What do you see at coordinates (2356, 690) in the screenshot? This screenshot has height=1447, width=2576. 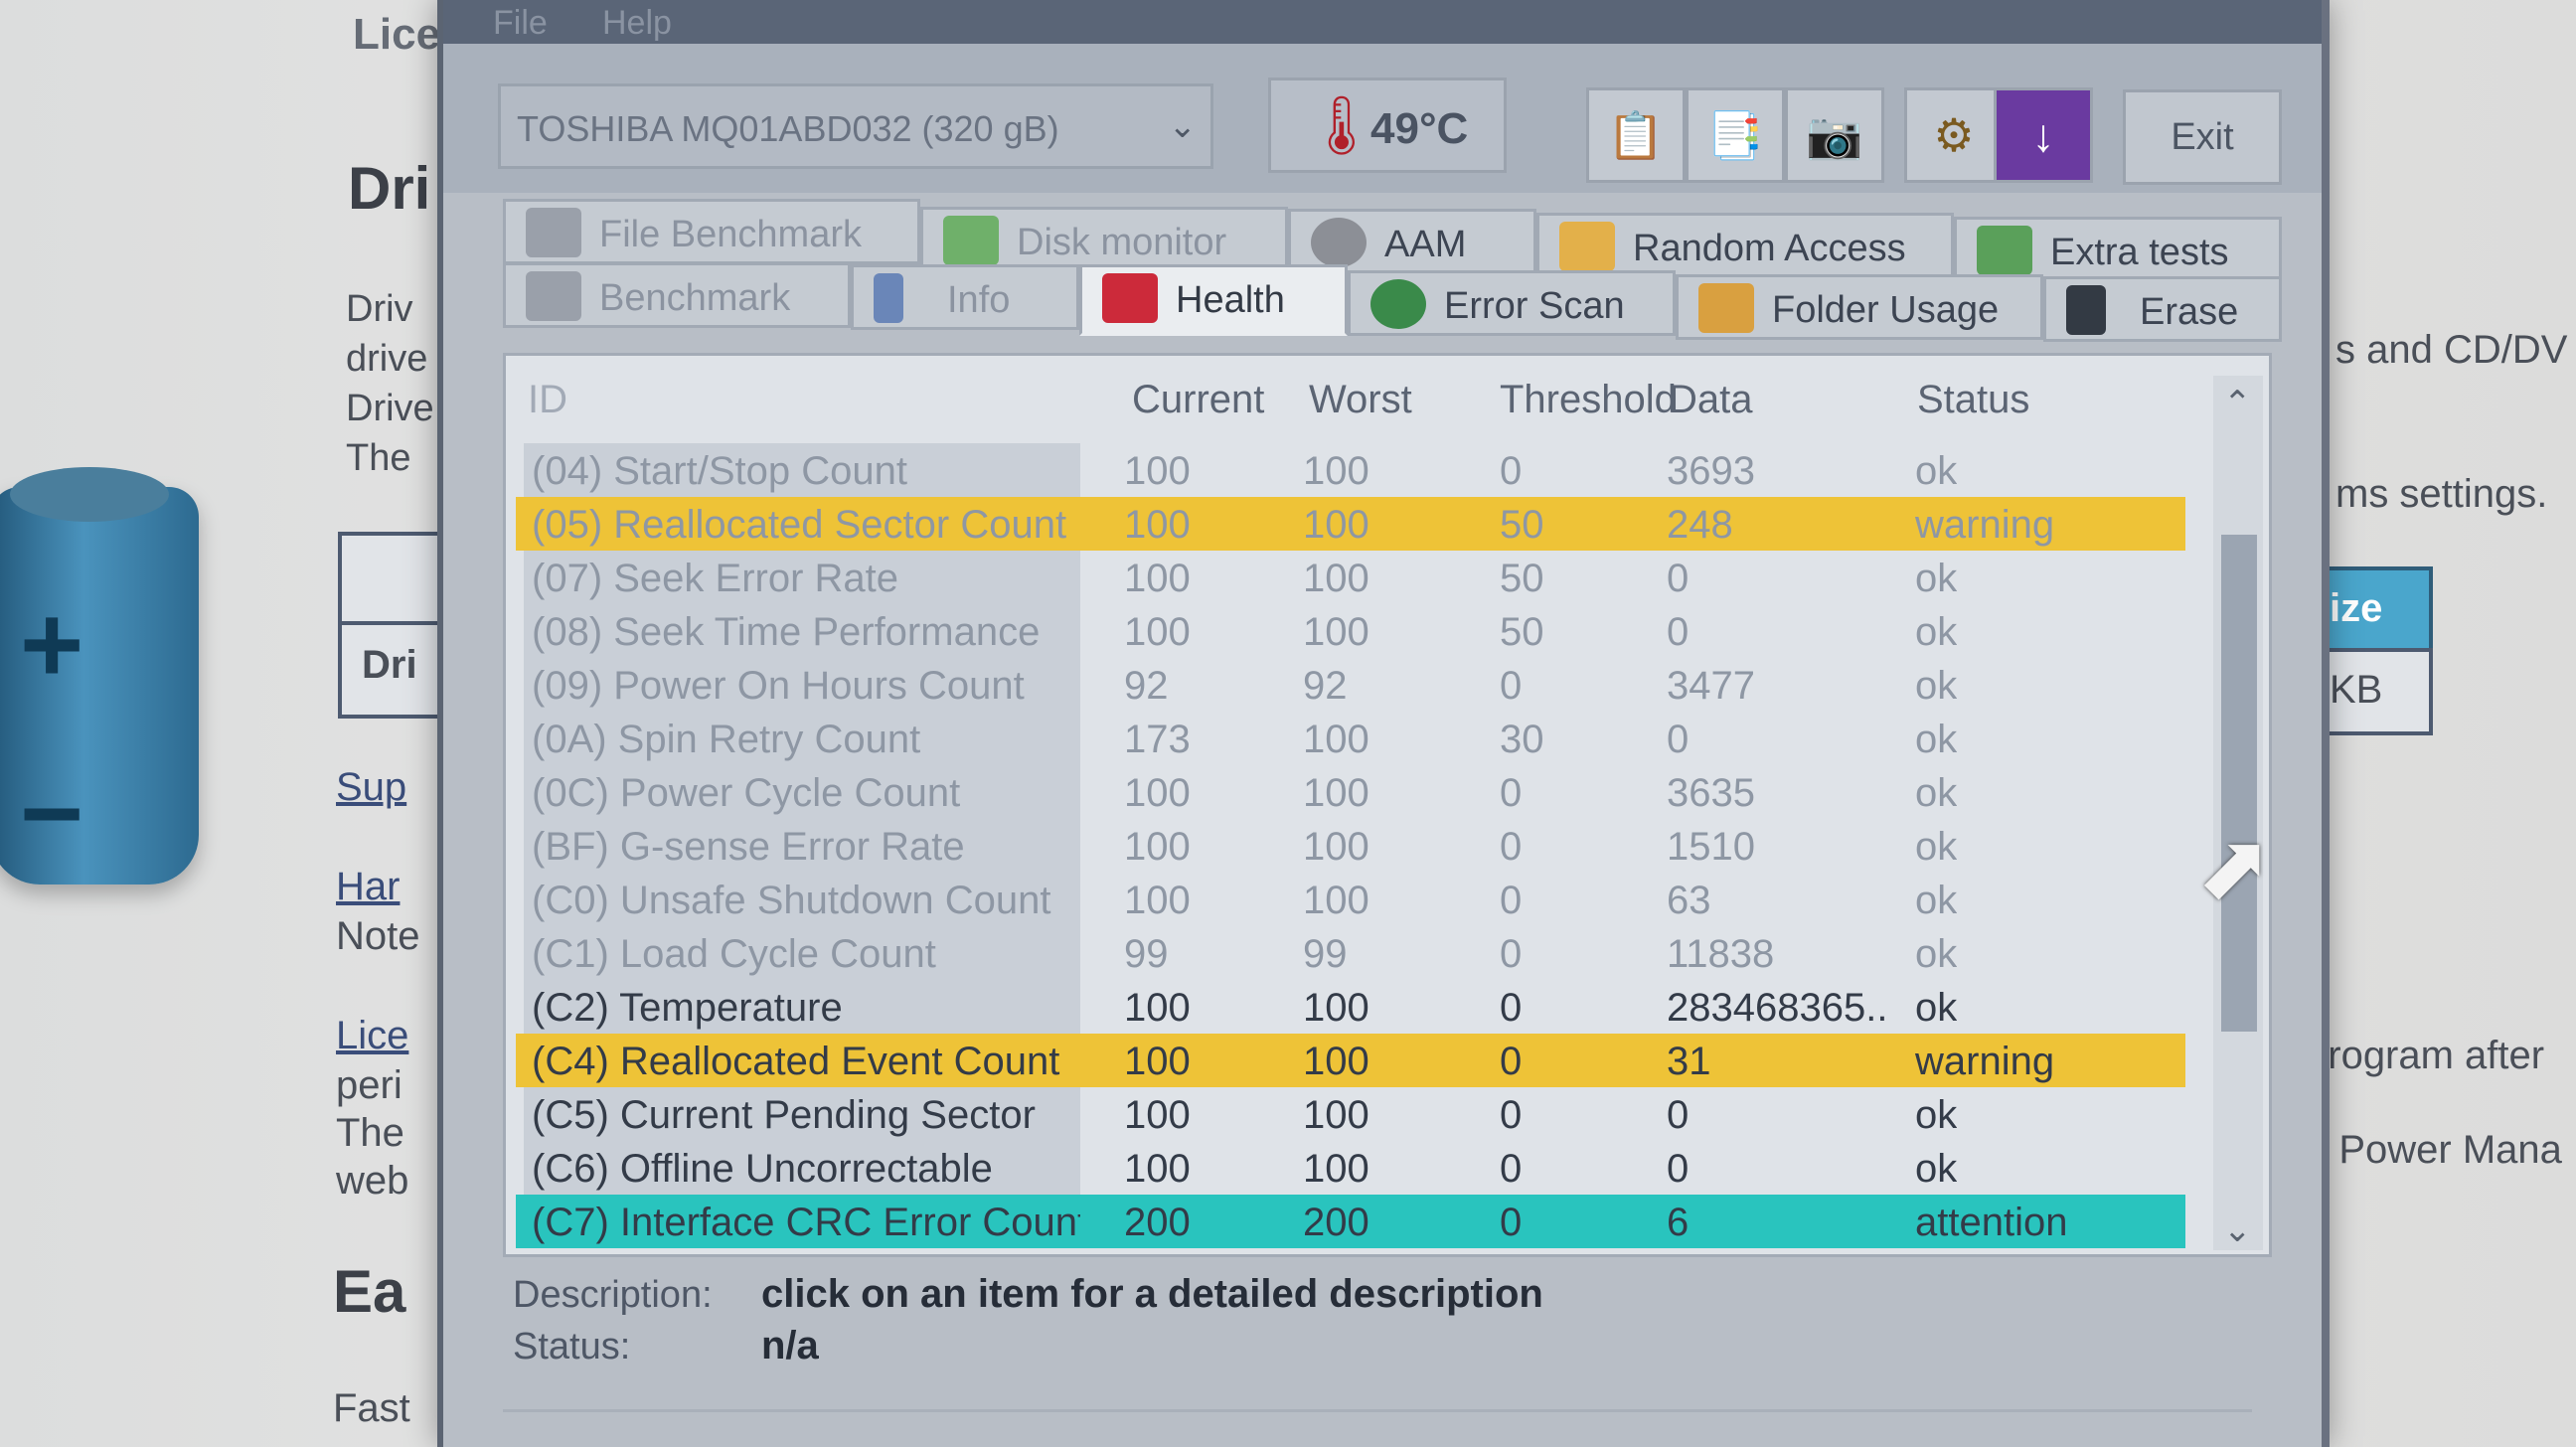 I see `bg-text: KB` at bounding box center [2356, 690].